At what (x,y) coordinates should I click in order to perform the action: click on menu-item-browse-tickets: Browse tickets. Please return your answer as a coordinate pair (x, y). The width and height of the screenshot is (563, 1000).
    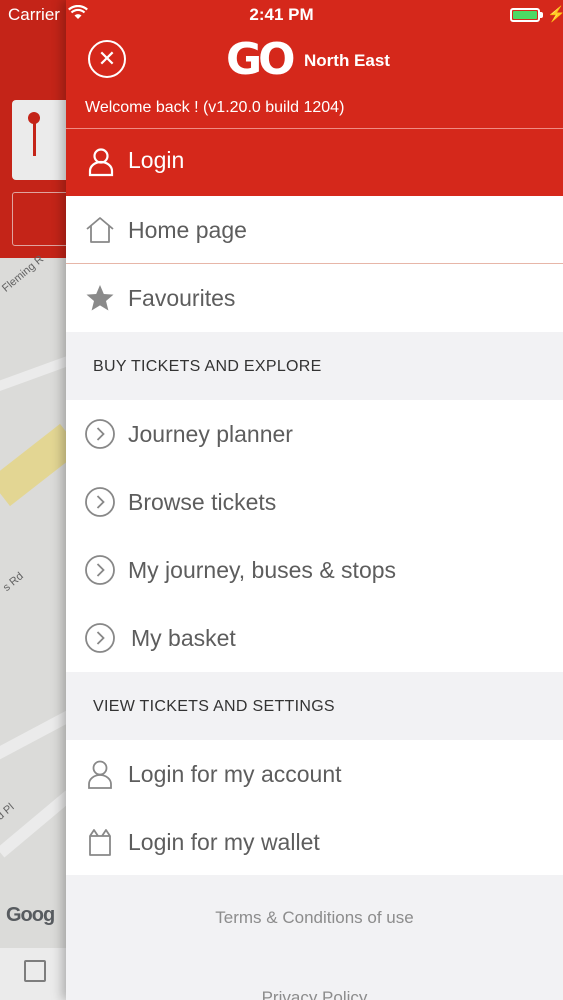
    Looking at the image, I should click on (314, 502).